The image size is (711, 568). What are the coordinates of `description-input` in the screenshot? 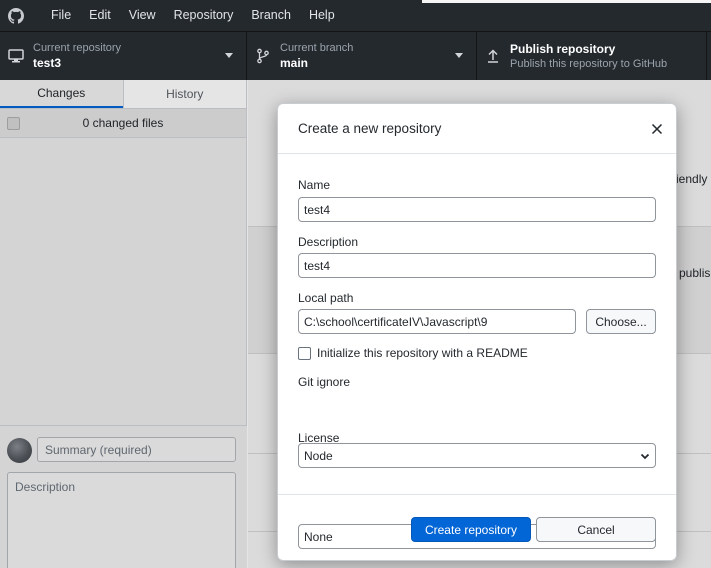 It's located at (477, 265).